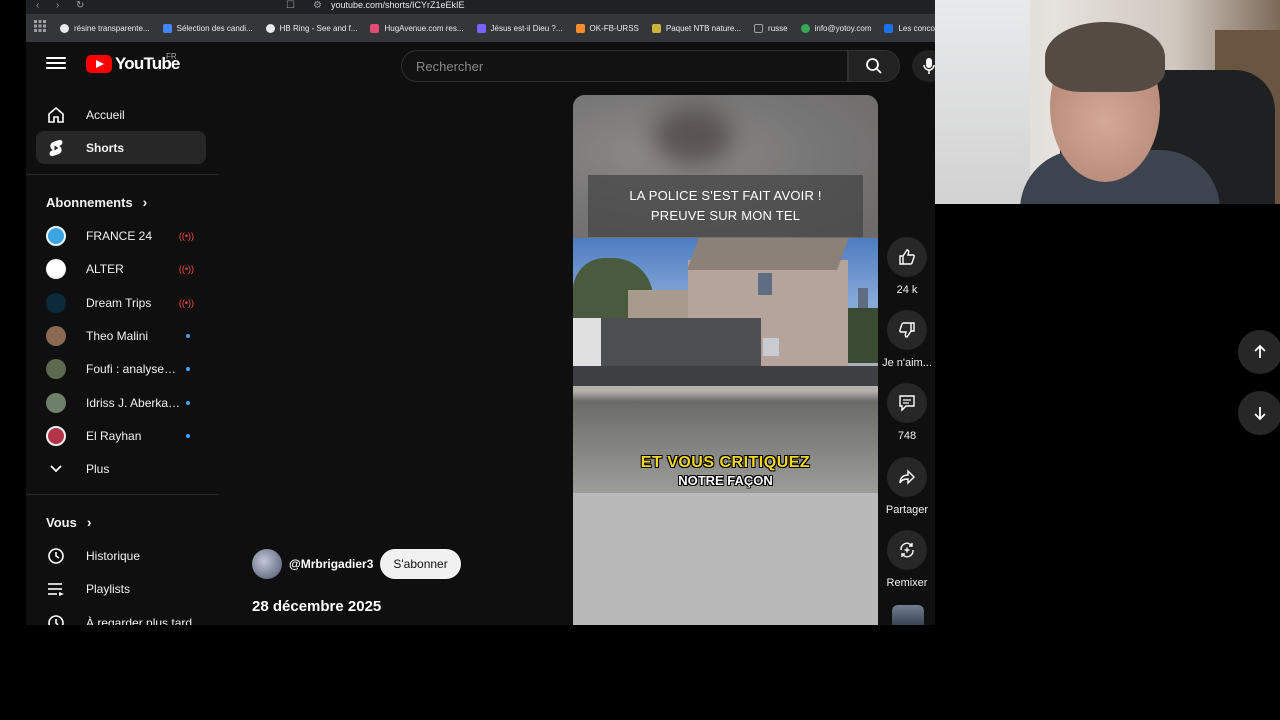  Describe the element at coordinates (56, 589) in the screenshot. I see `playlists-icon` at that location.